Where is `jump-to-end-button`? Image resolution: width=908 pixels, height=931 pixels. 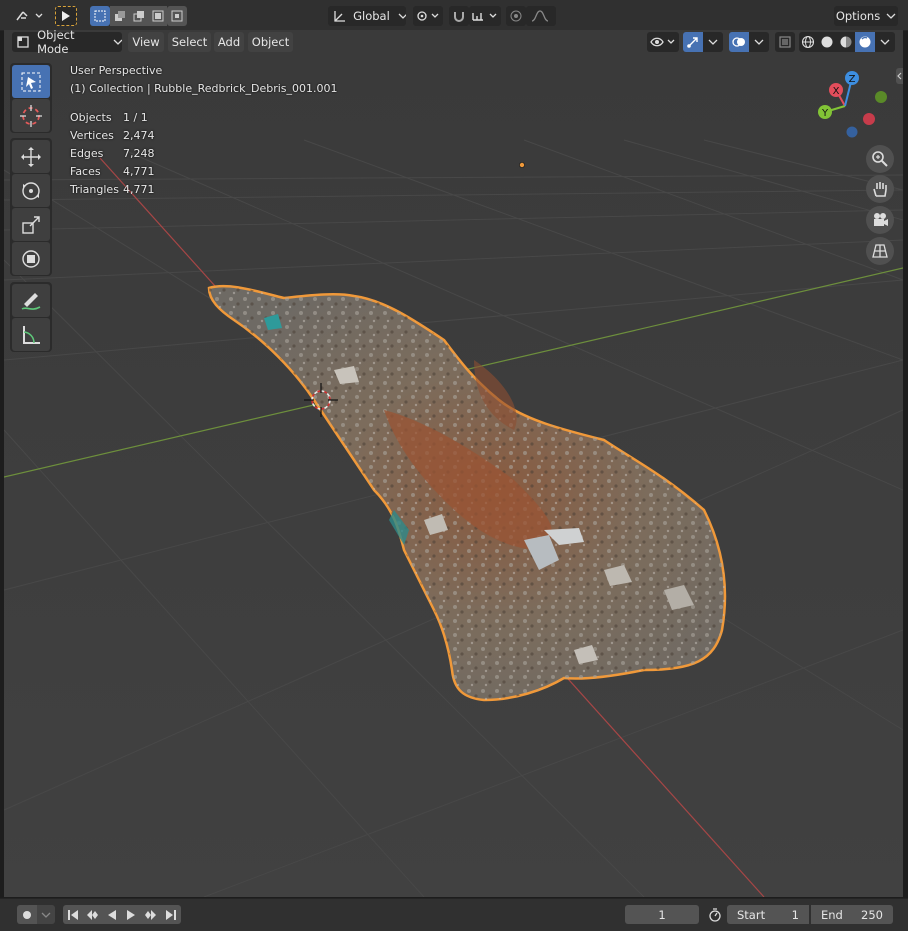 jump-to-end-button is located at coordinates (171, 914).